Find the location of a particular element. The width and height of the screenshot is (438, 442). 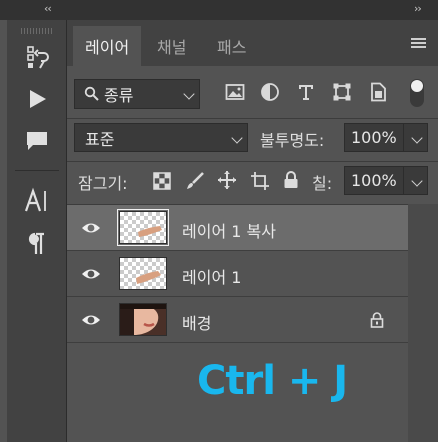

panel-top-strip: ‹‹ ›› is located at coordinates (219, 10).